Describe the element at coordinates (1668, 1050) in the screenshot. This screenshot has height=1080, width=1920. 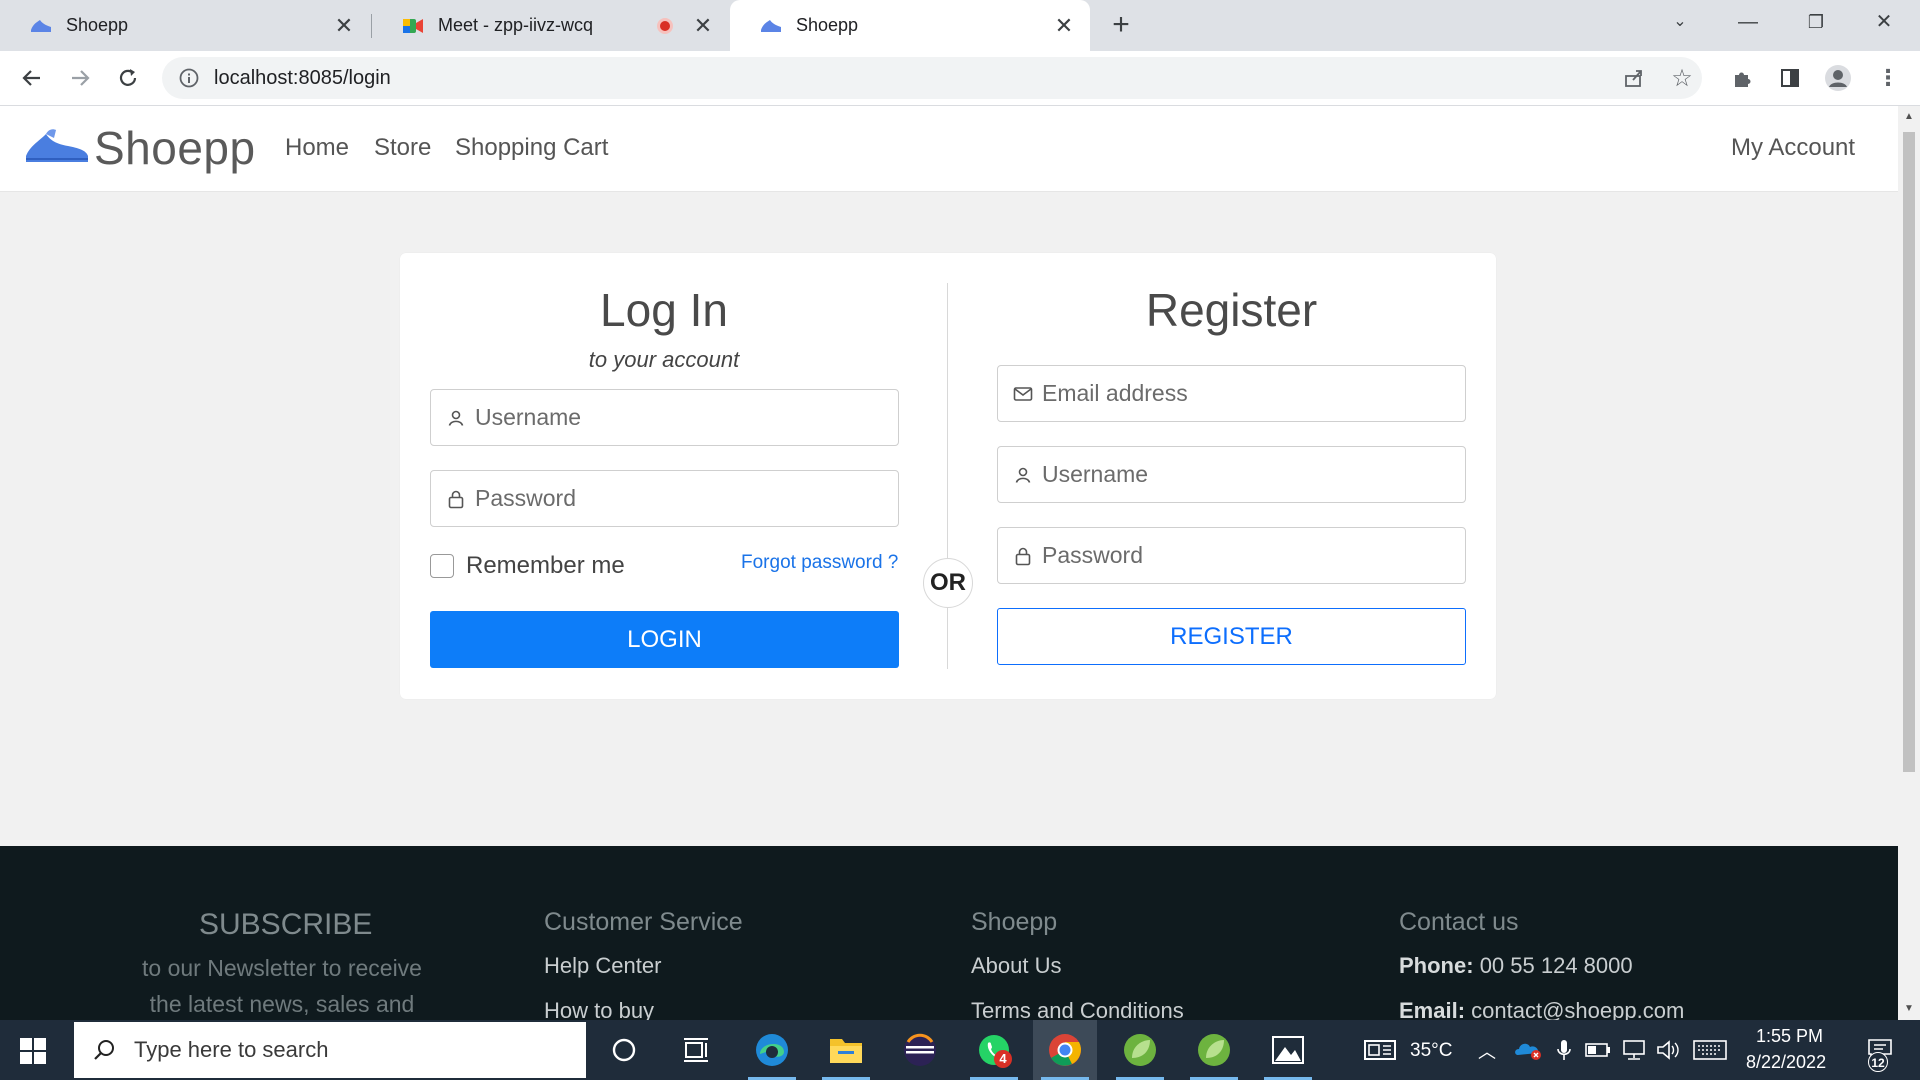
I see `volume-icon` at that location.